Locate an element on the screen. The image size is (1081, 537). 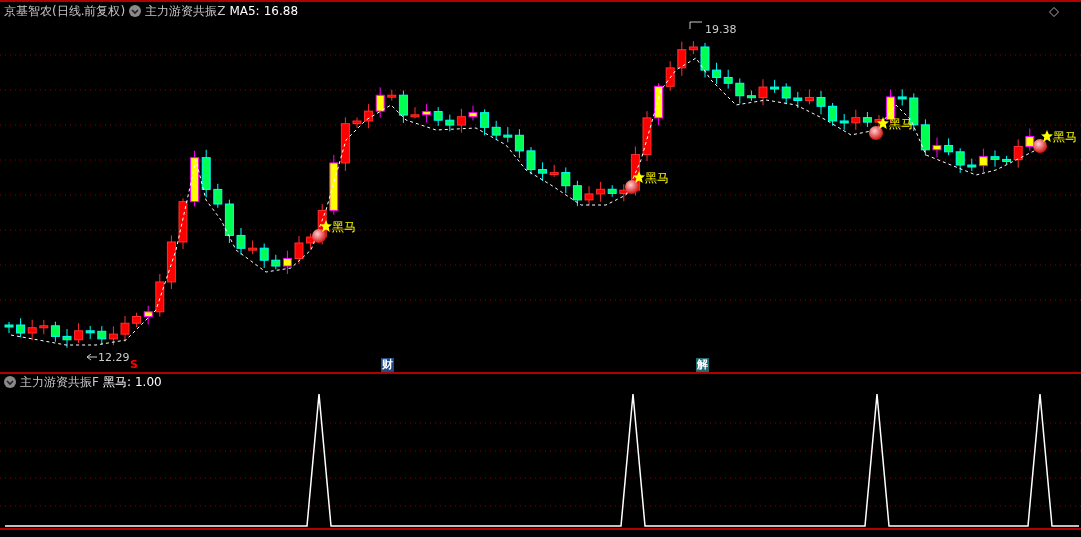
event-marker: 财 is located at coordinates (387, 365).